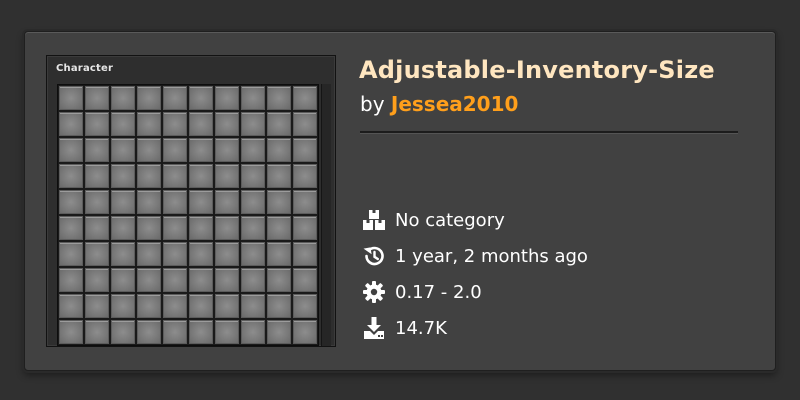 The image size is (800, 400). I want to click on mod-title: Adjustable-Inventory-Size, so click(537, 70).